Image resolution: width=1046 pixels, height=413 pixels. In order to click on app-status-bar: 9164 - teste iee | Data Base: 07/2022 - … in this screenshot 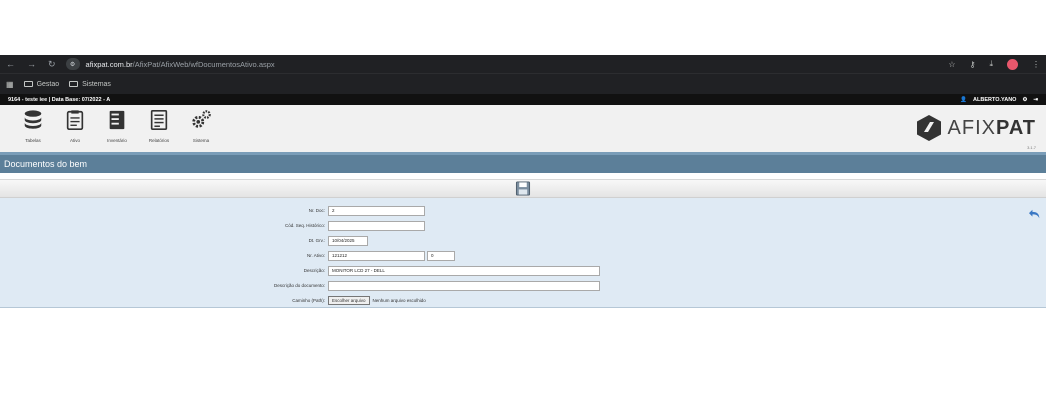, I will do `click(523, 99)`.